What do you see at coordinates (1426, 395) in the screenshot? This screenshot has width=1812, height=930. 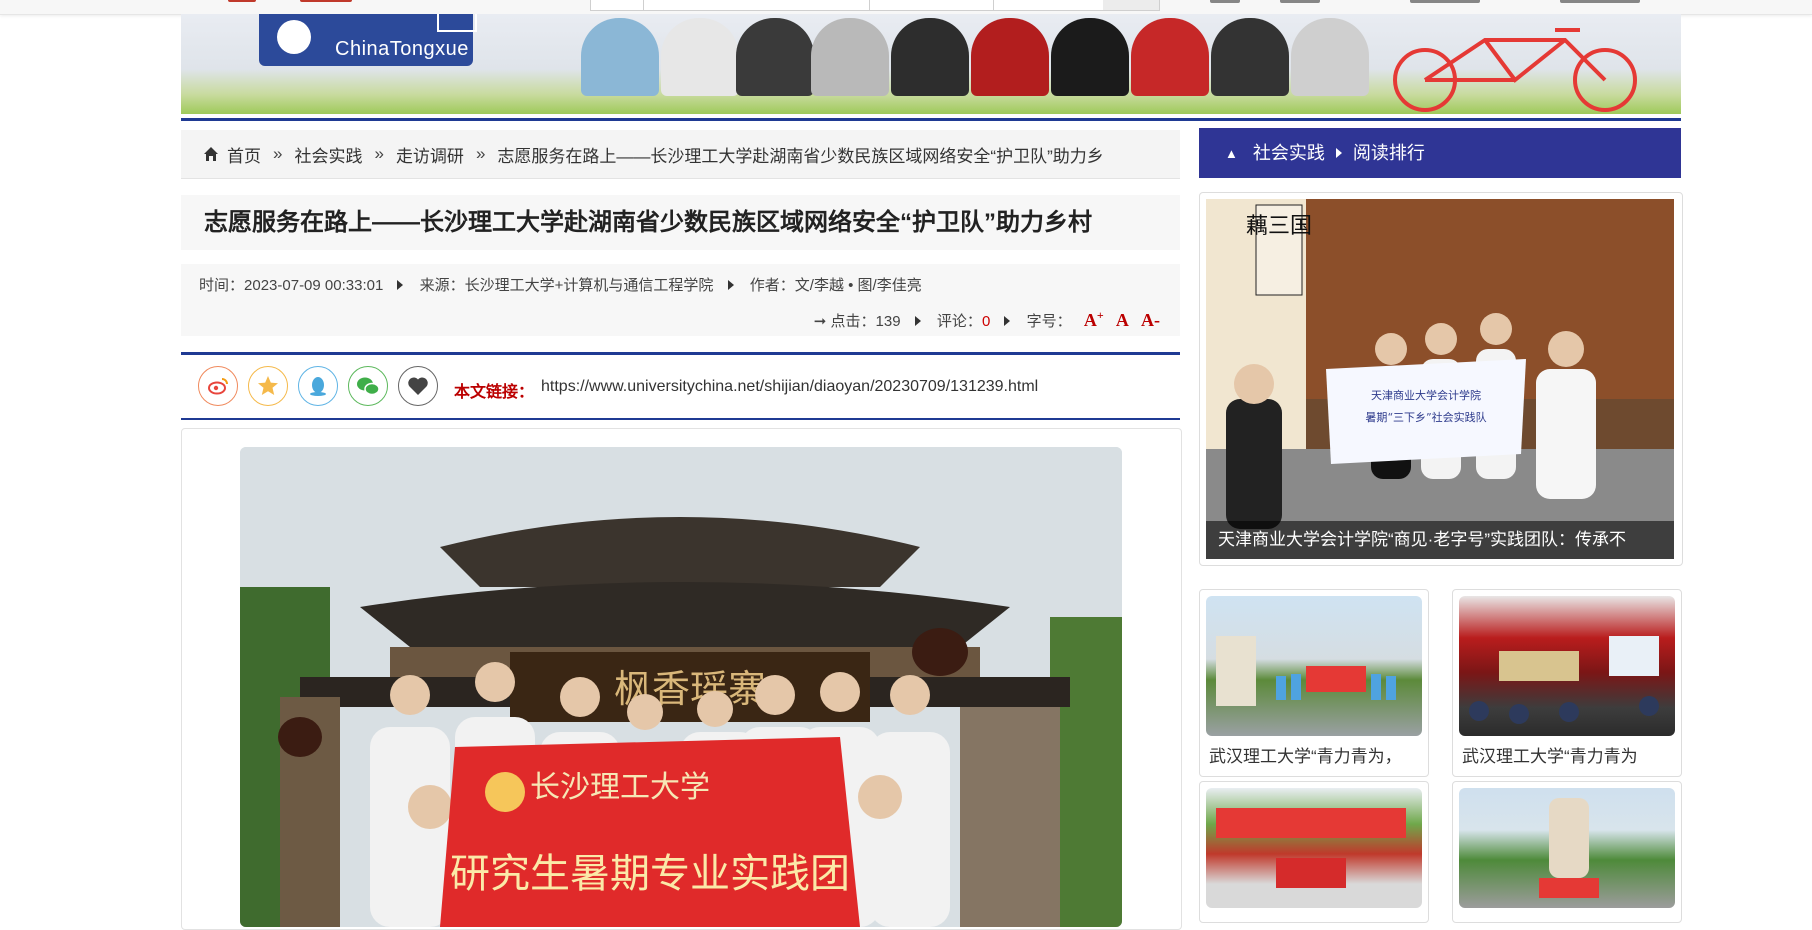 I see `feature-banner-line1: 天津商业大学会计学院` at bounding box center [1426, 395].